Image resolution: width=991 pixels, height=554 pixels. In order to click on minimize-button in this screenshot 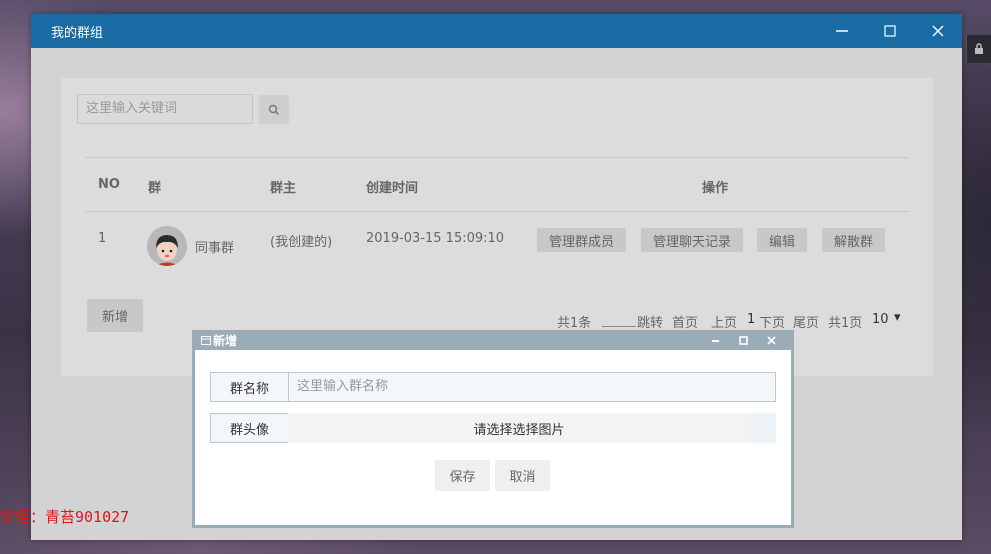, I will do `click(842, 31)`.